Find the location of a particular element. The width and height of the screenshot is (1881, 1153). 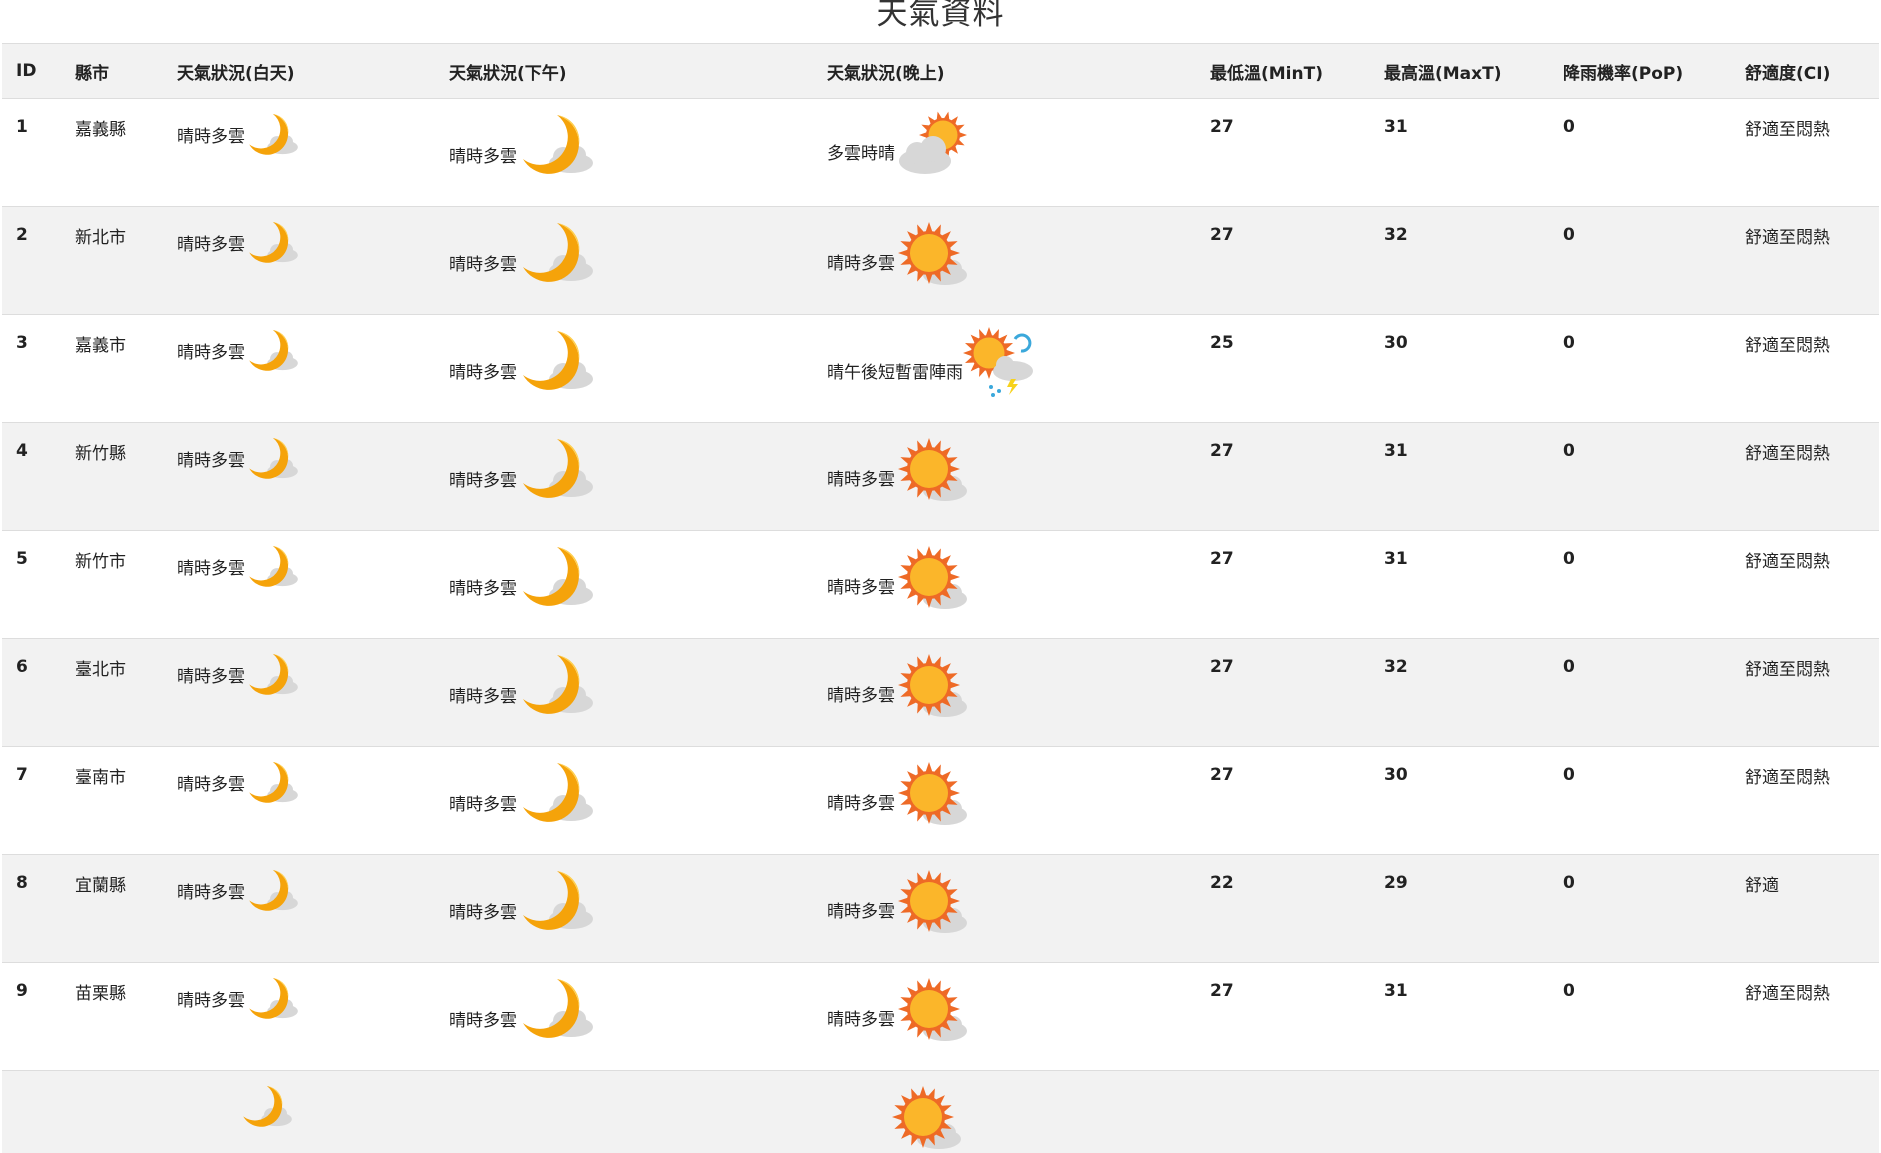

col-header-wx-night: 天氣狀況(晚上) is located at coordinates (1004, 71).